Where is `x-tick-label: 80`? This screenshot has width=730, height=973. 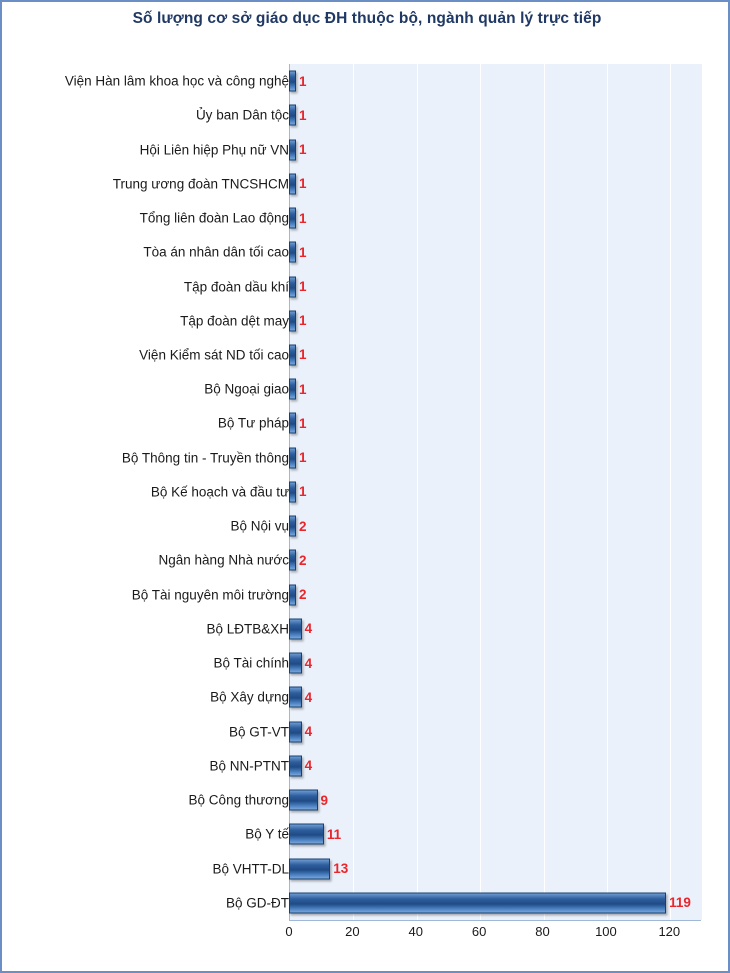
x-tick-label: 80 is located at coordinates (542, 931).